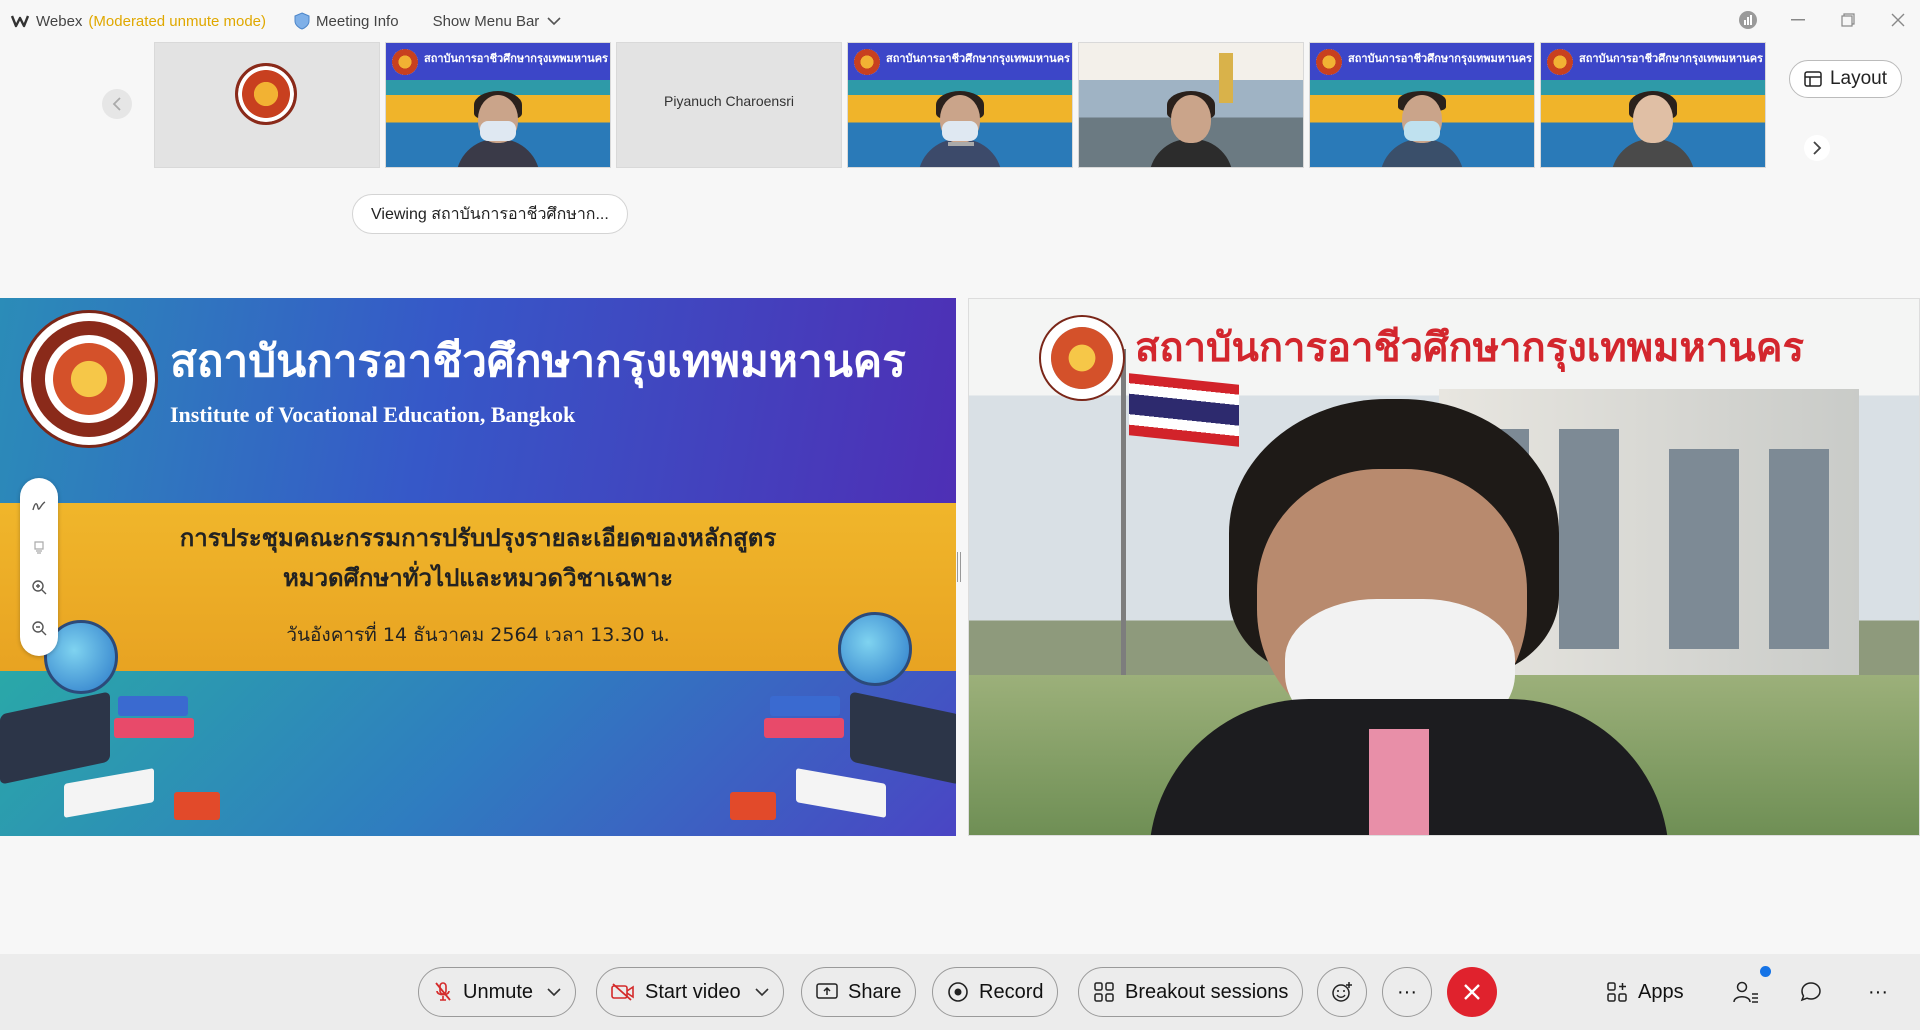 The height and width of the screenshot is (1030, 1920). Describe the element at coordinates (827, 991) in the screenshot. I see `share-icon` at that location.